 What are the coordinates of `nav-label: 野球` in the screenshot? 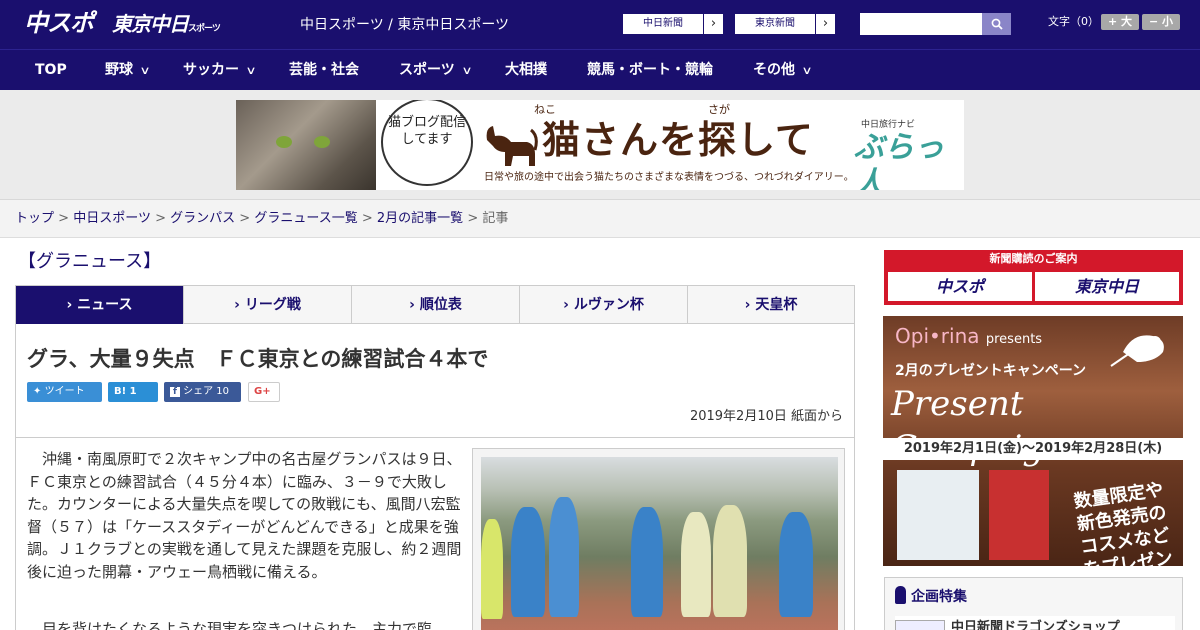 It's located at (119, 70).